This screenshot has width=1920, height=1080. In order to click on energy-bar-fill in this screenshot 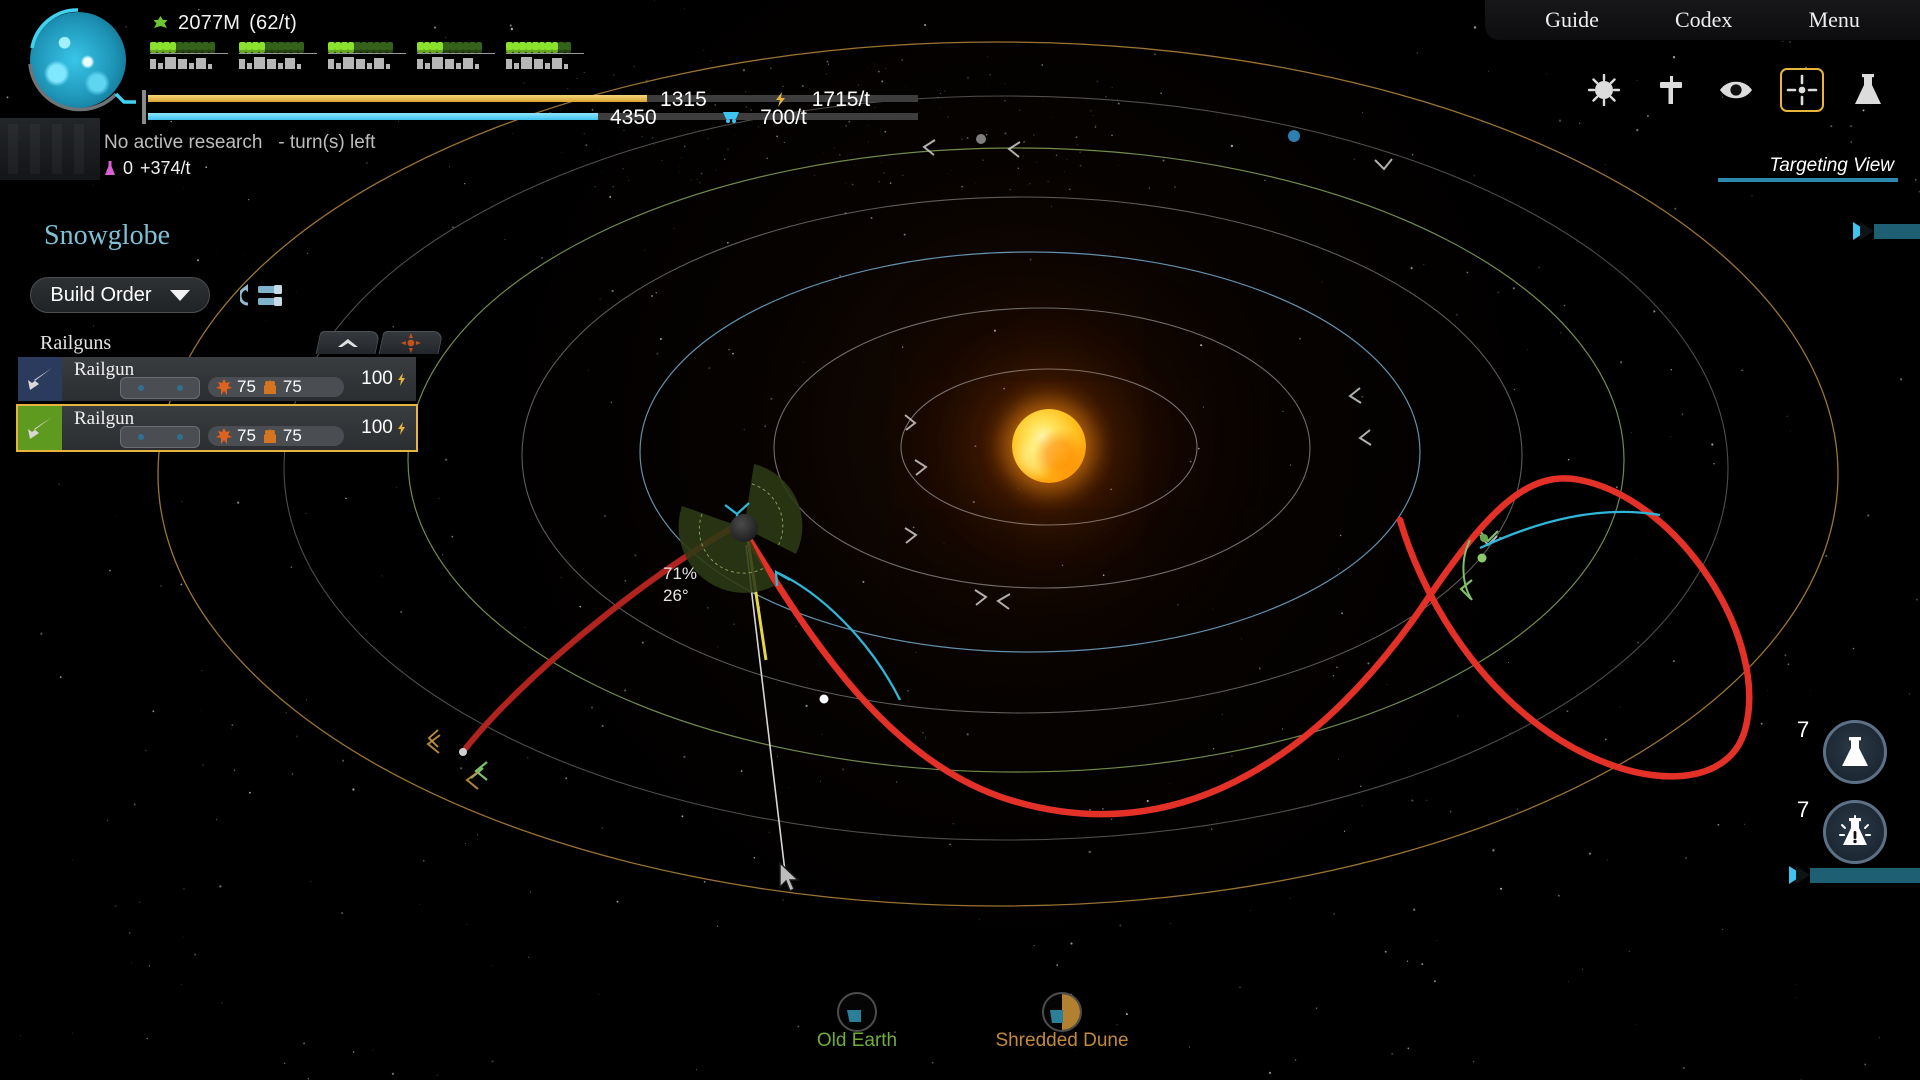, I will do `click(398, 98)`.